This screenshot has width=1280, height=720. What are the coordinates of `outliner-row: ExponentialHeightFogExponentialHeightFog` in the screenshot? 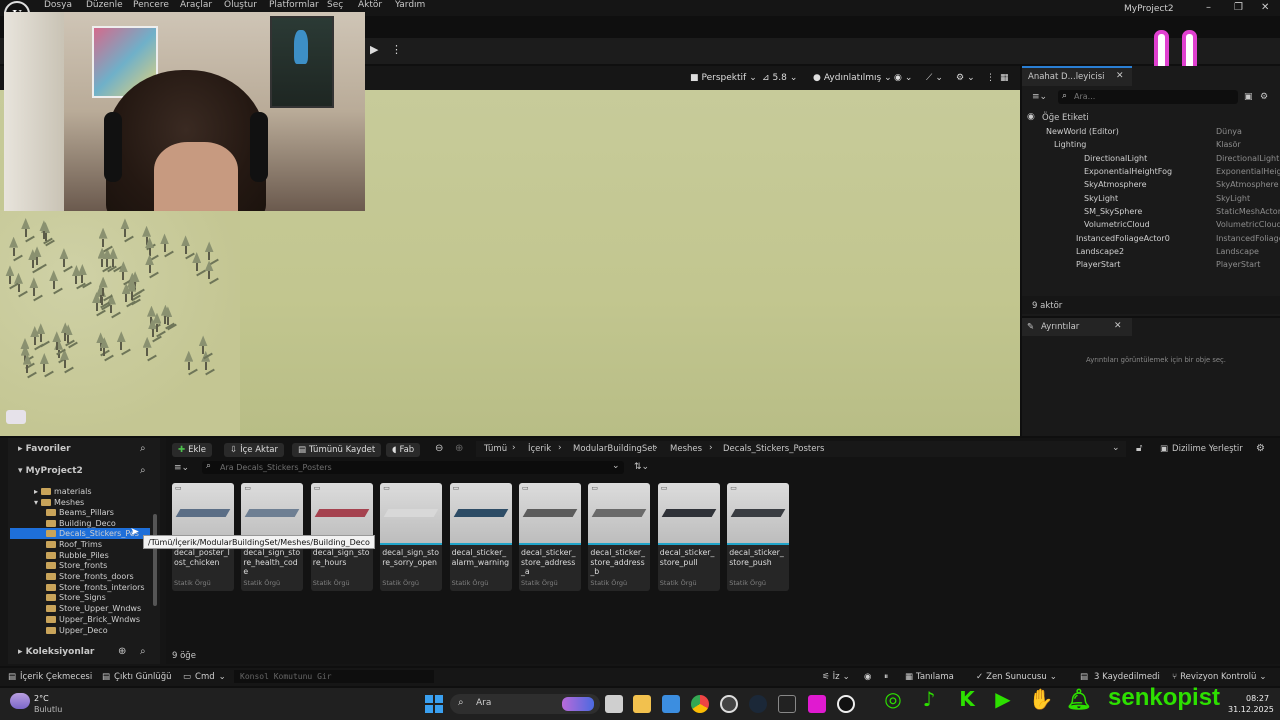 It's located at (1154, 173).